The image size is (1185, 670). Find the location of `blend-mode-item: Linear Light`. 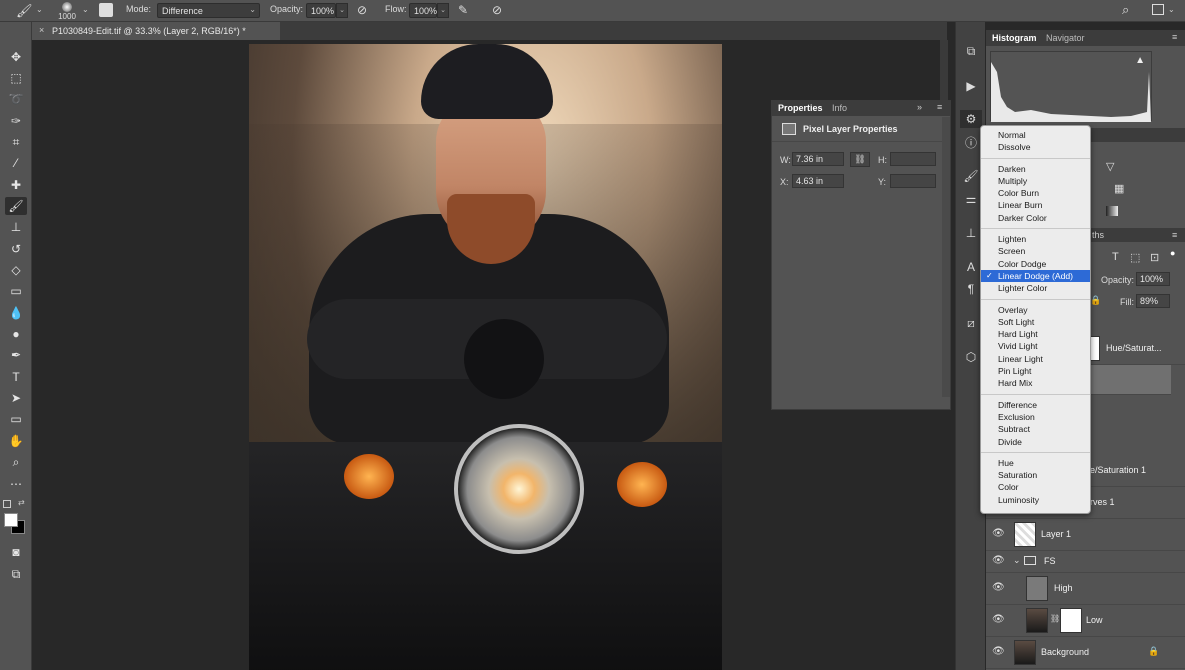

blend-mode-item: Linear Light is located at coordinates (1035, 359).